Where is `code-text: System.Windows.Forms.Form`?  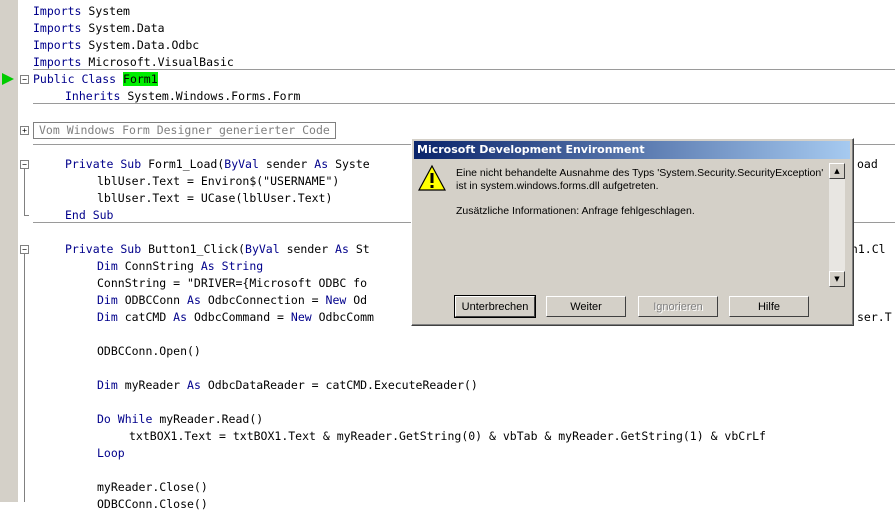 code-text: System.Windows.Forms.Form is located at coordinates (210, 96).